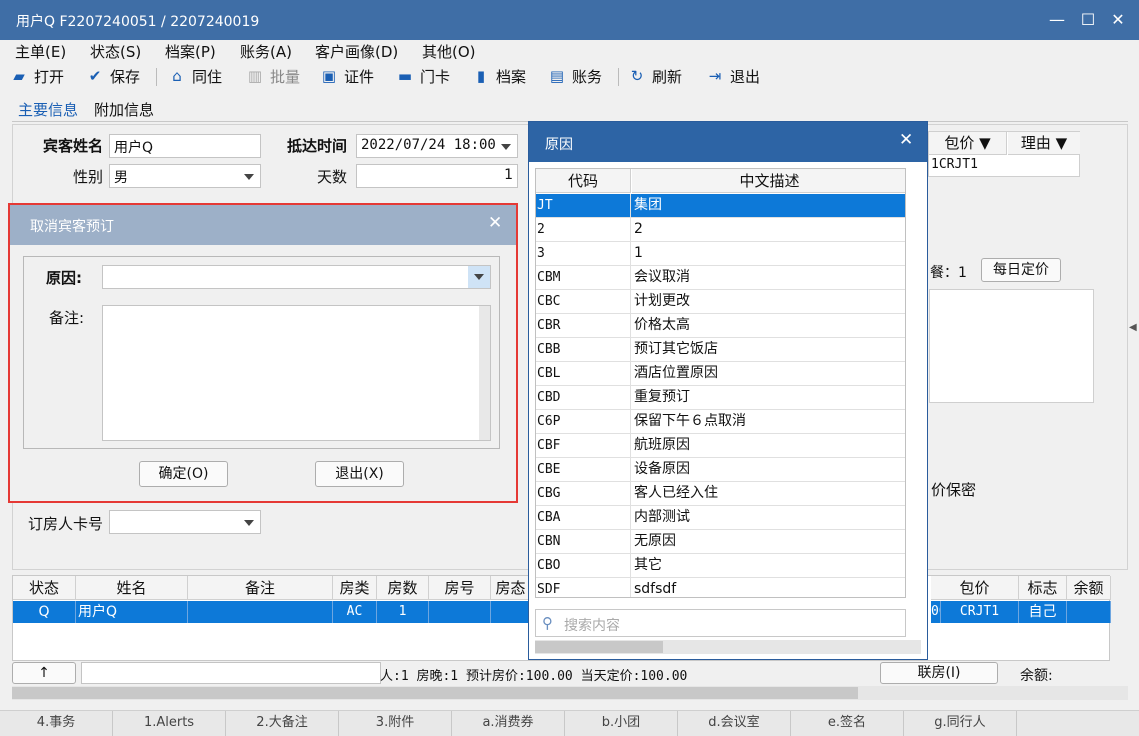 The image size is (1139, 736). What do you see at coordinates (195, 76) in the screenshot?
I see `share-button: ⌂ 同住` at bounding box center [195, 76].